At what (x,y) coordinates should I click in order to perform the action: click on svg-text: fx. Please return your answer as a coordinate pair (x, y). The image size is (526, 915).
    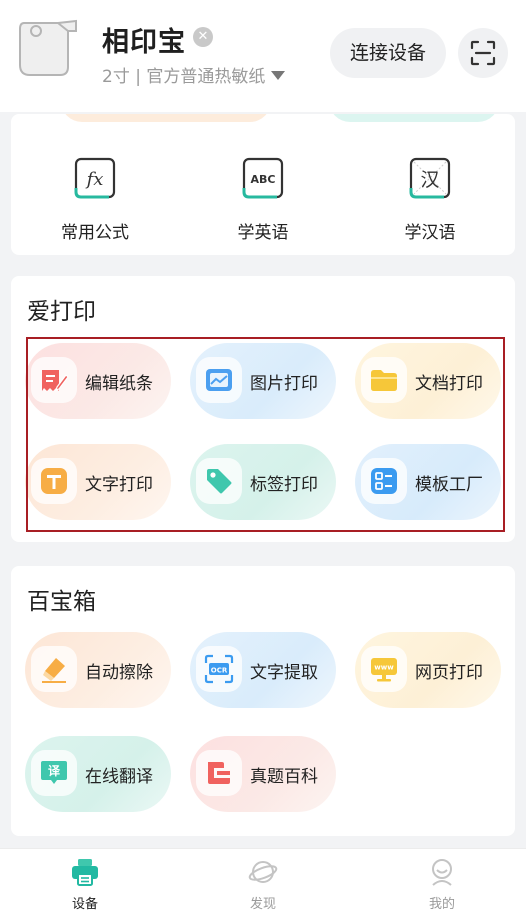
    Looking at the image, I should click on (94, 179).